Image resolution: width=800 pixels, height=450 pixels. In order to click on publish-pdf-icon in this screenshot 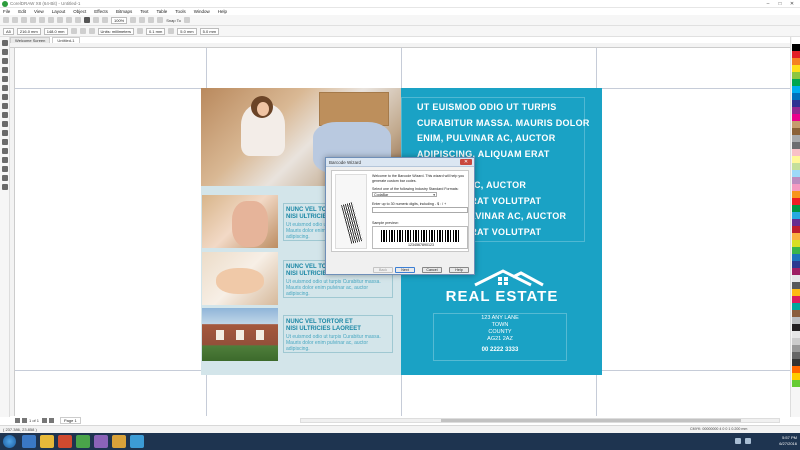, I will do `click(105, 20)`.